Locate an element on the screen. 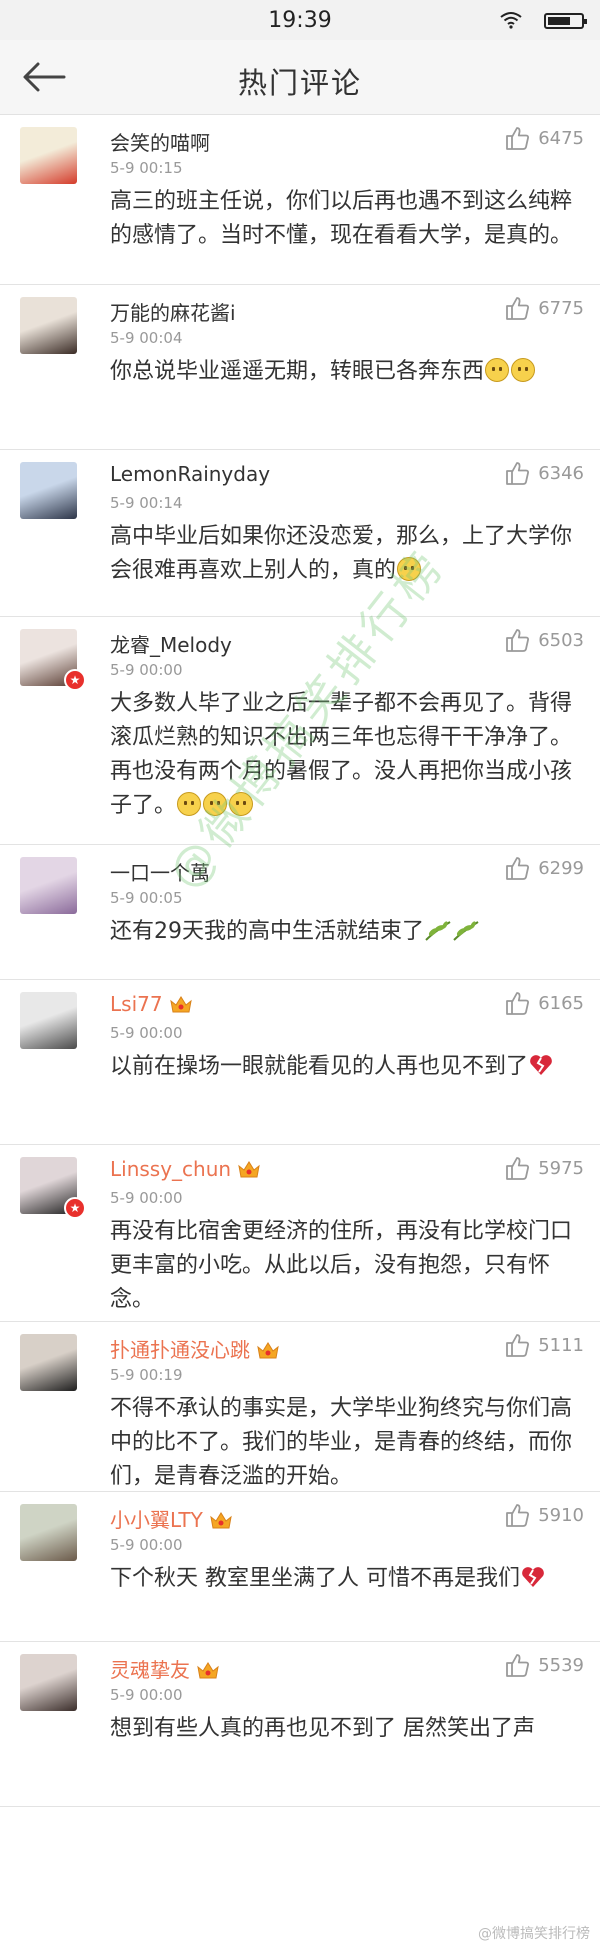  wifi-icon is located at coordinates (511, 20).